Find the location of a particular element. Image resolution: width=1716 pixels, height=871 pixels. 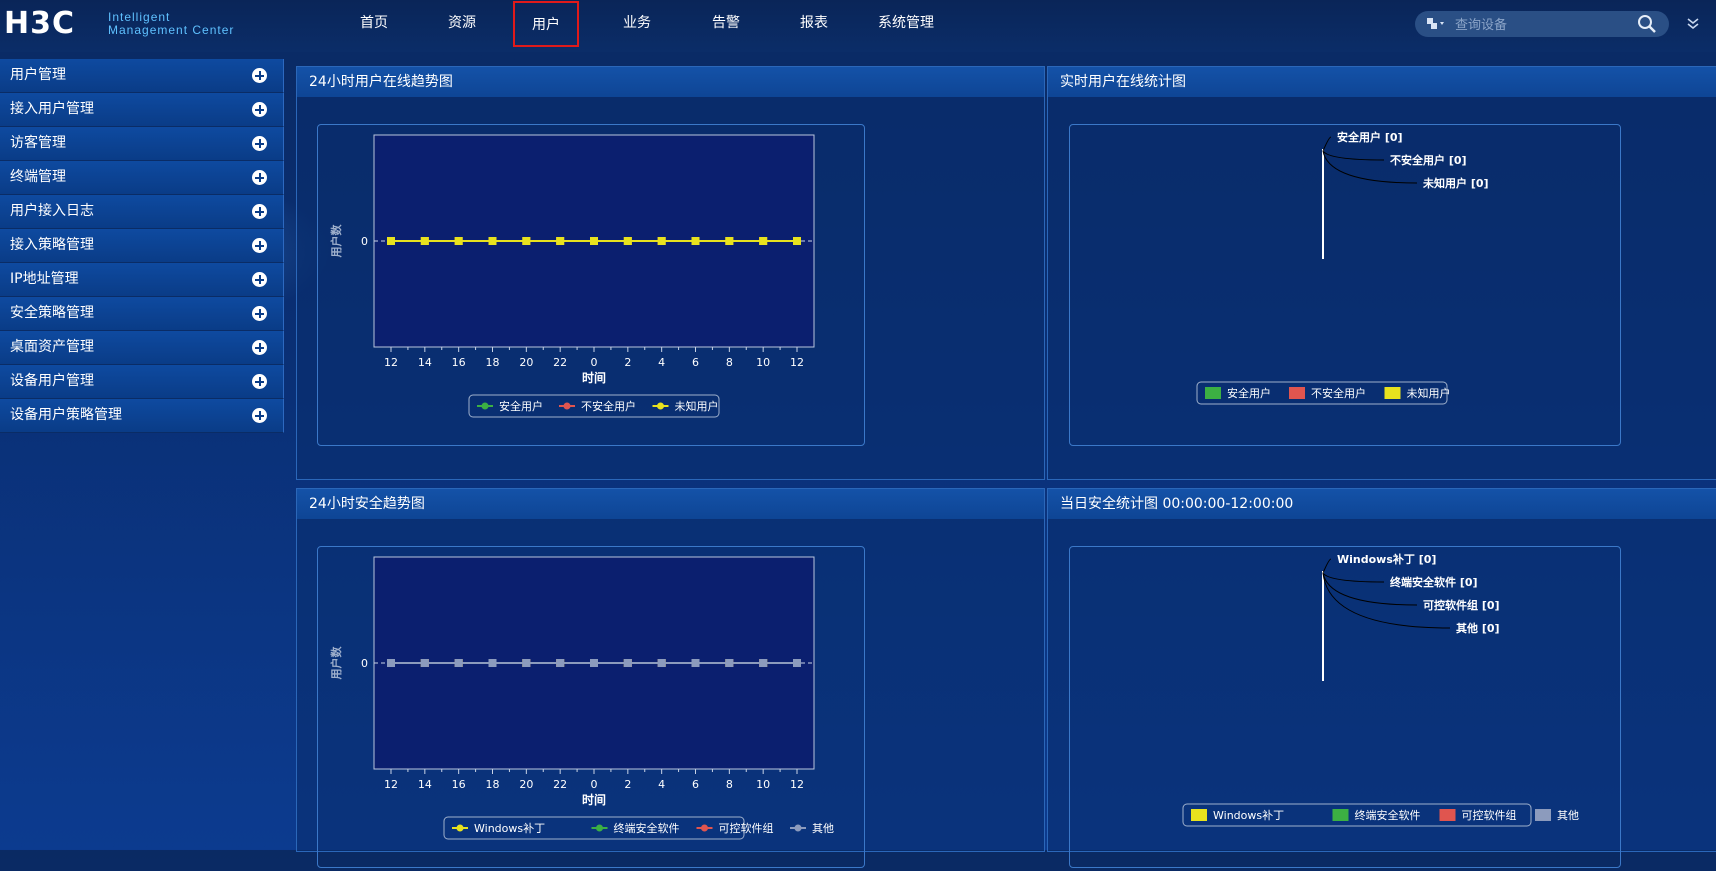

pie-slice-label: 未知用户 [0] is located at coordinates (1455, 183).